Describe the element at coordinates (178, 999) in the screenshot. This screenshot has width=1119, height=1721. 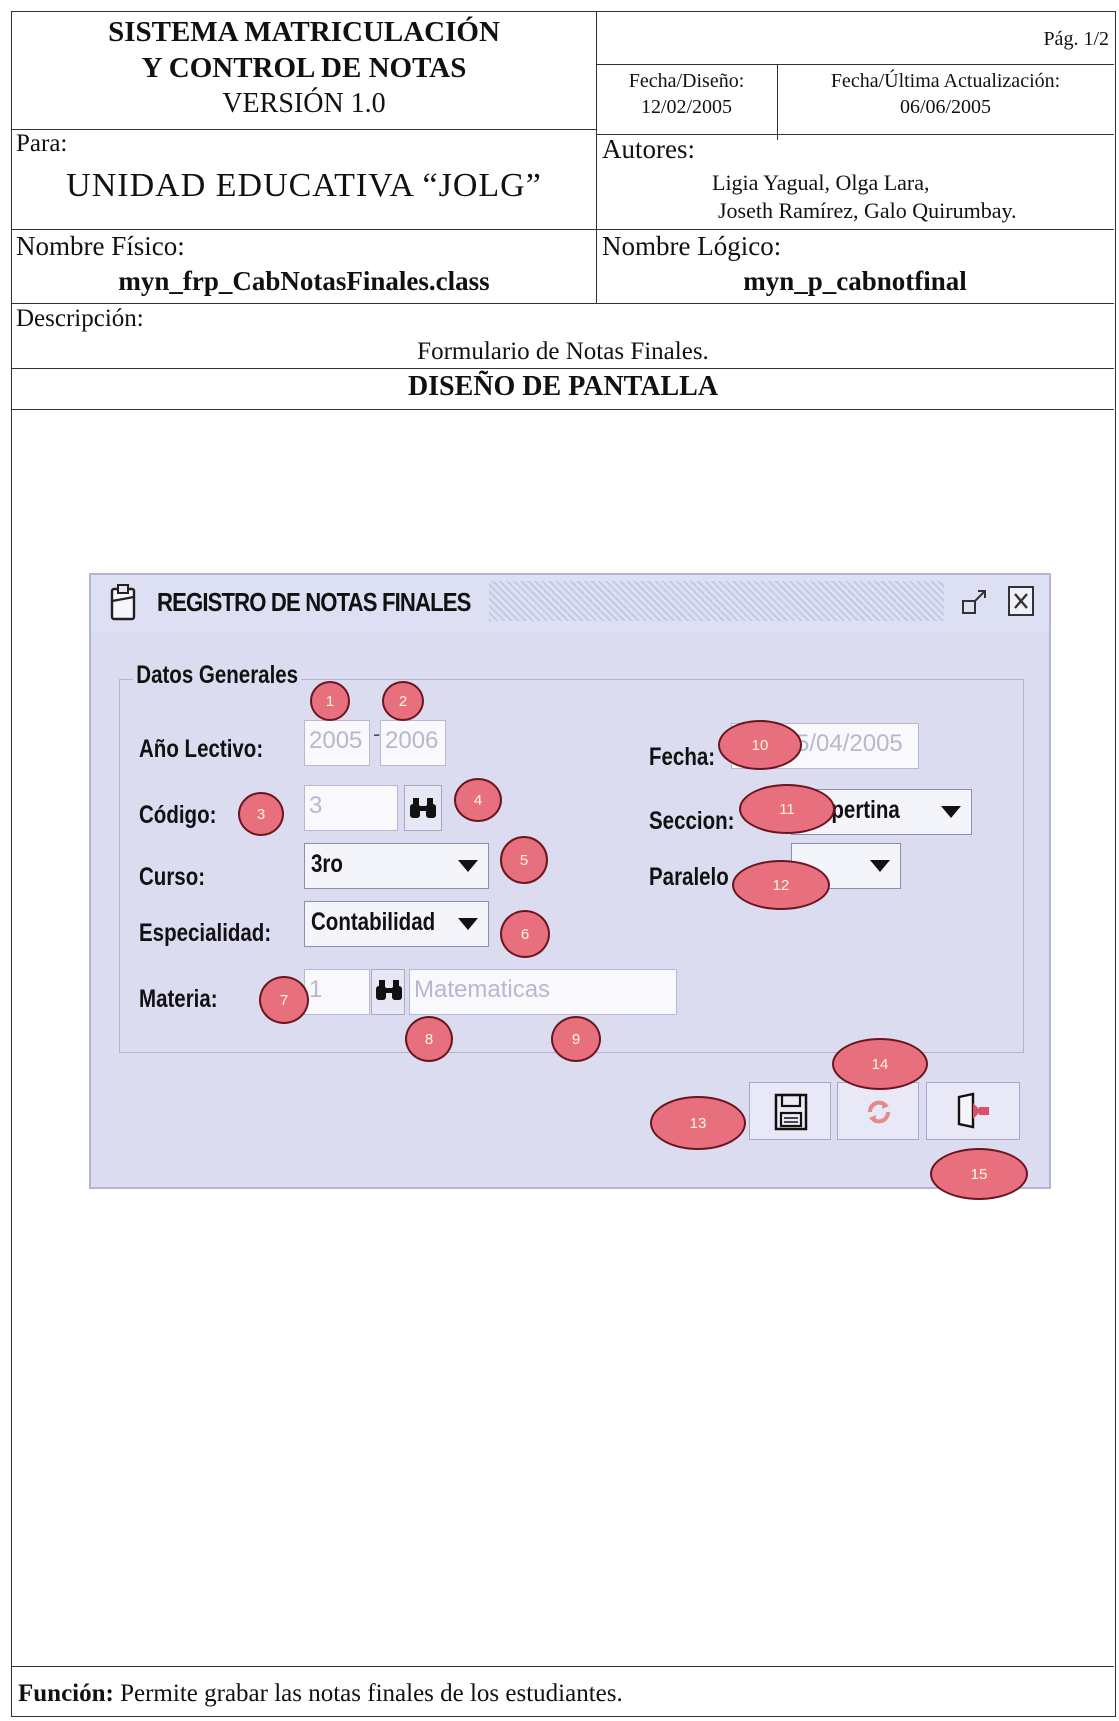
I see `materia-label: Materia:` at that location.